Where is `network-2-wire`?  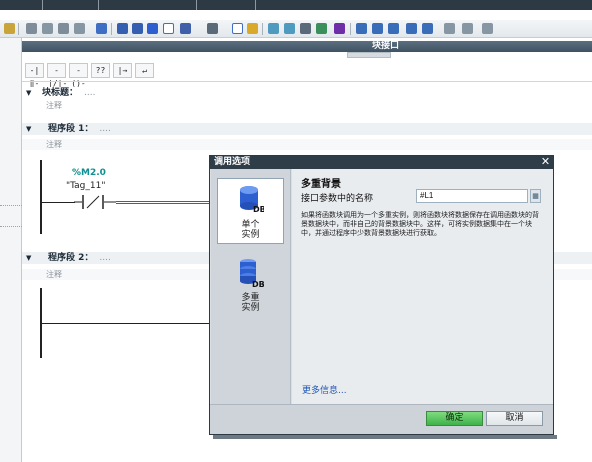
network-2-wire is located at coordinates (126, 323).